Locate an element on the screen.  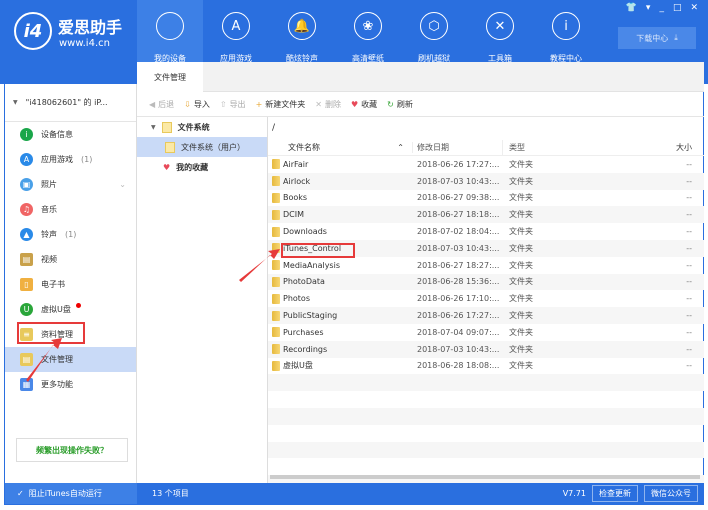
table-row: Downloads 2018-07-02 18:04:... 文件夹 -- is located at coordinates (486, 231).